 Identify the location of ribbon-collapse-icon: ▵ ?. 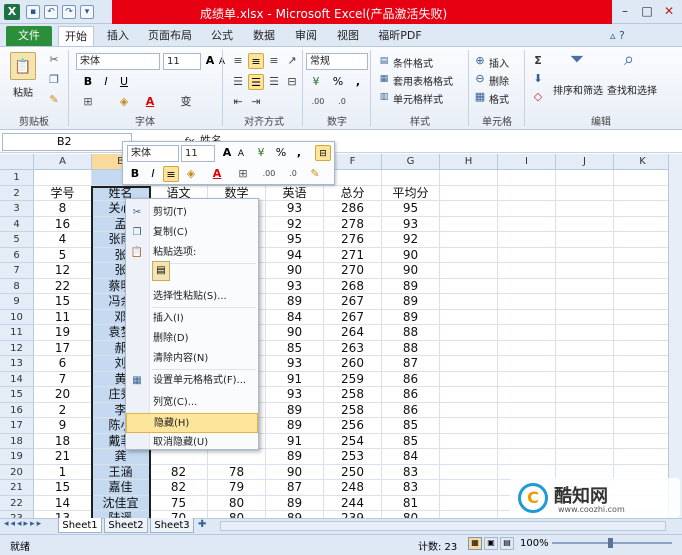
(617, 35).